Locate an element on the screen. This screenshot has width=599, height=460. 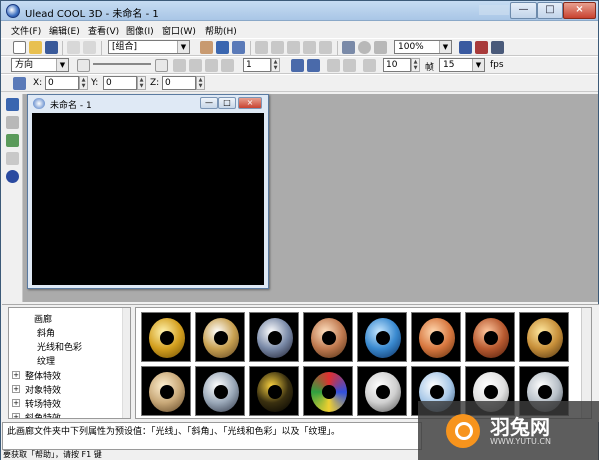
globe-tool-icon is located at coordinates (12, 176).